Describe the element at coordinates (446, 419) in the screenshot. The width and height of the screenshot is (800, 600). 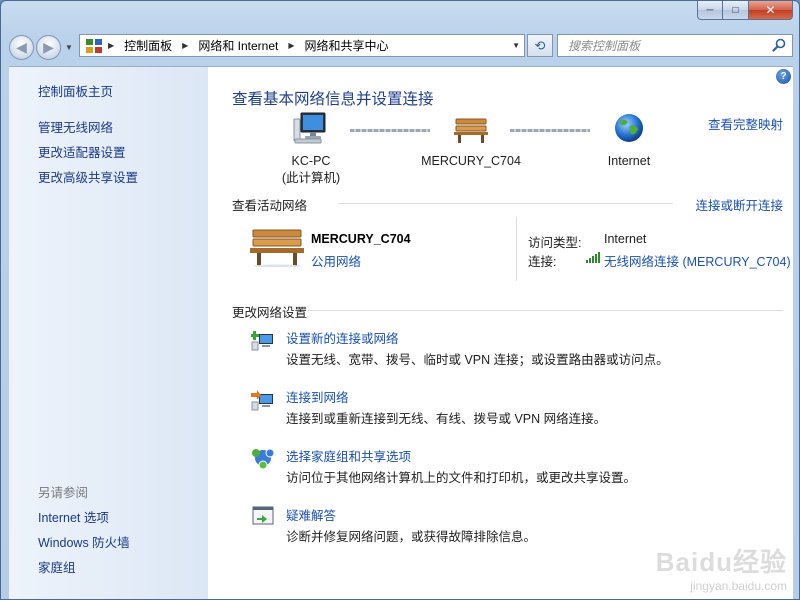
I see `connect-to-network-desc: 连接到或重新连接到无线、有线、拨号或 VPN 网络连接。` at that location.